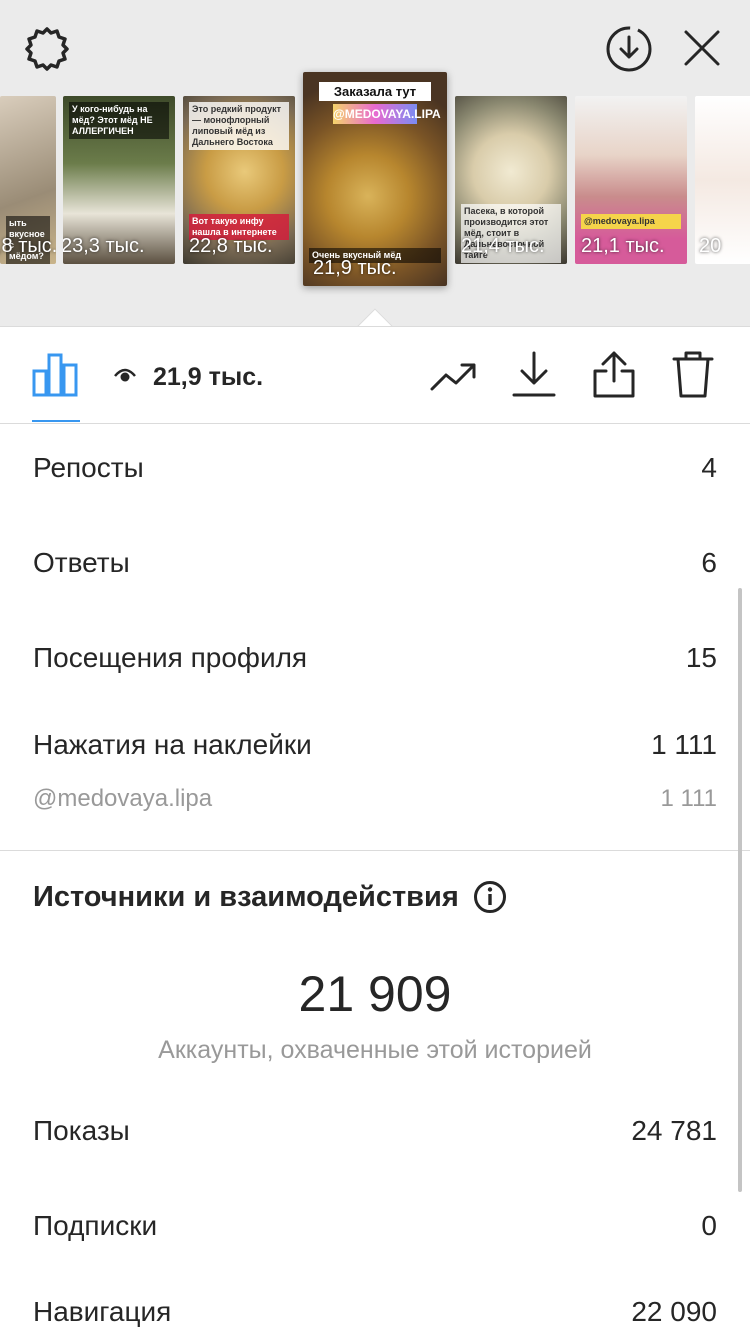 The image size is (750, 1334). What do you see at coordinates (28, 180) in the screenshot?
I see `story-thumbnail: ыть вкусное с мёдом? ,8 тыс.` at bounding box center [28, 180].